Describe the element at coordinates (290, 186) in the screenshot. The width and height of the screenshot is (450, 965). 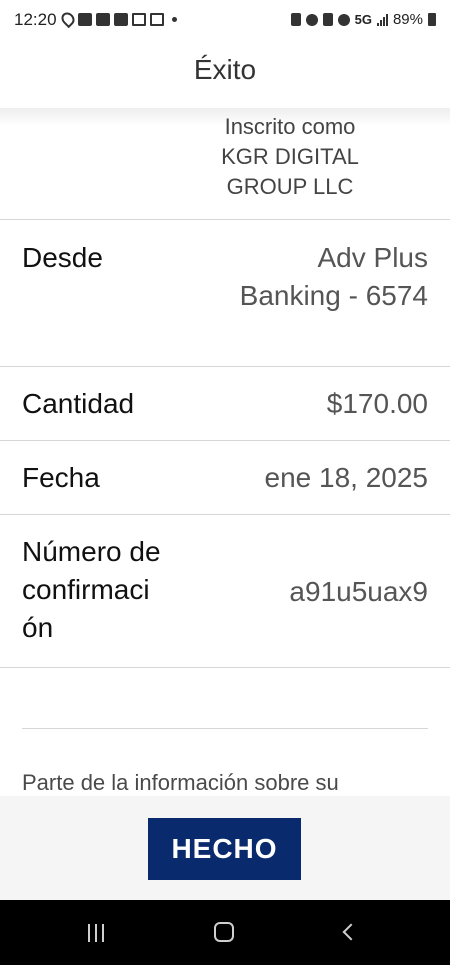
I see `registered-name-line2: GROUP LLC` at that location.